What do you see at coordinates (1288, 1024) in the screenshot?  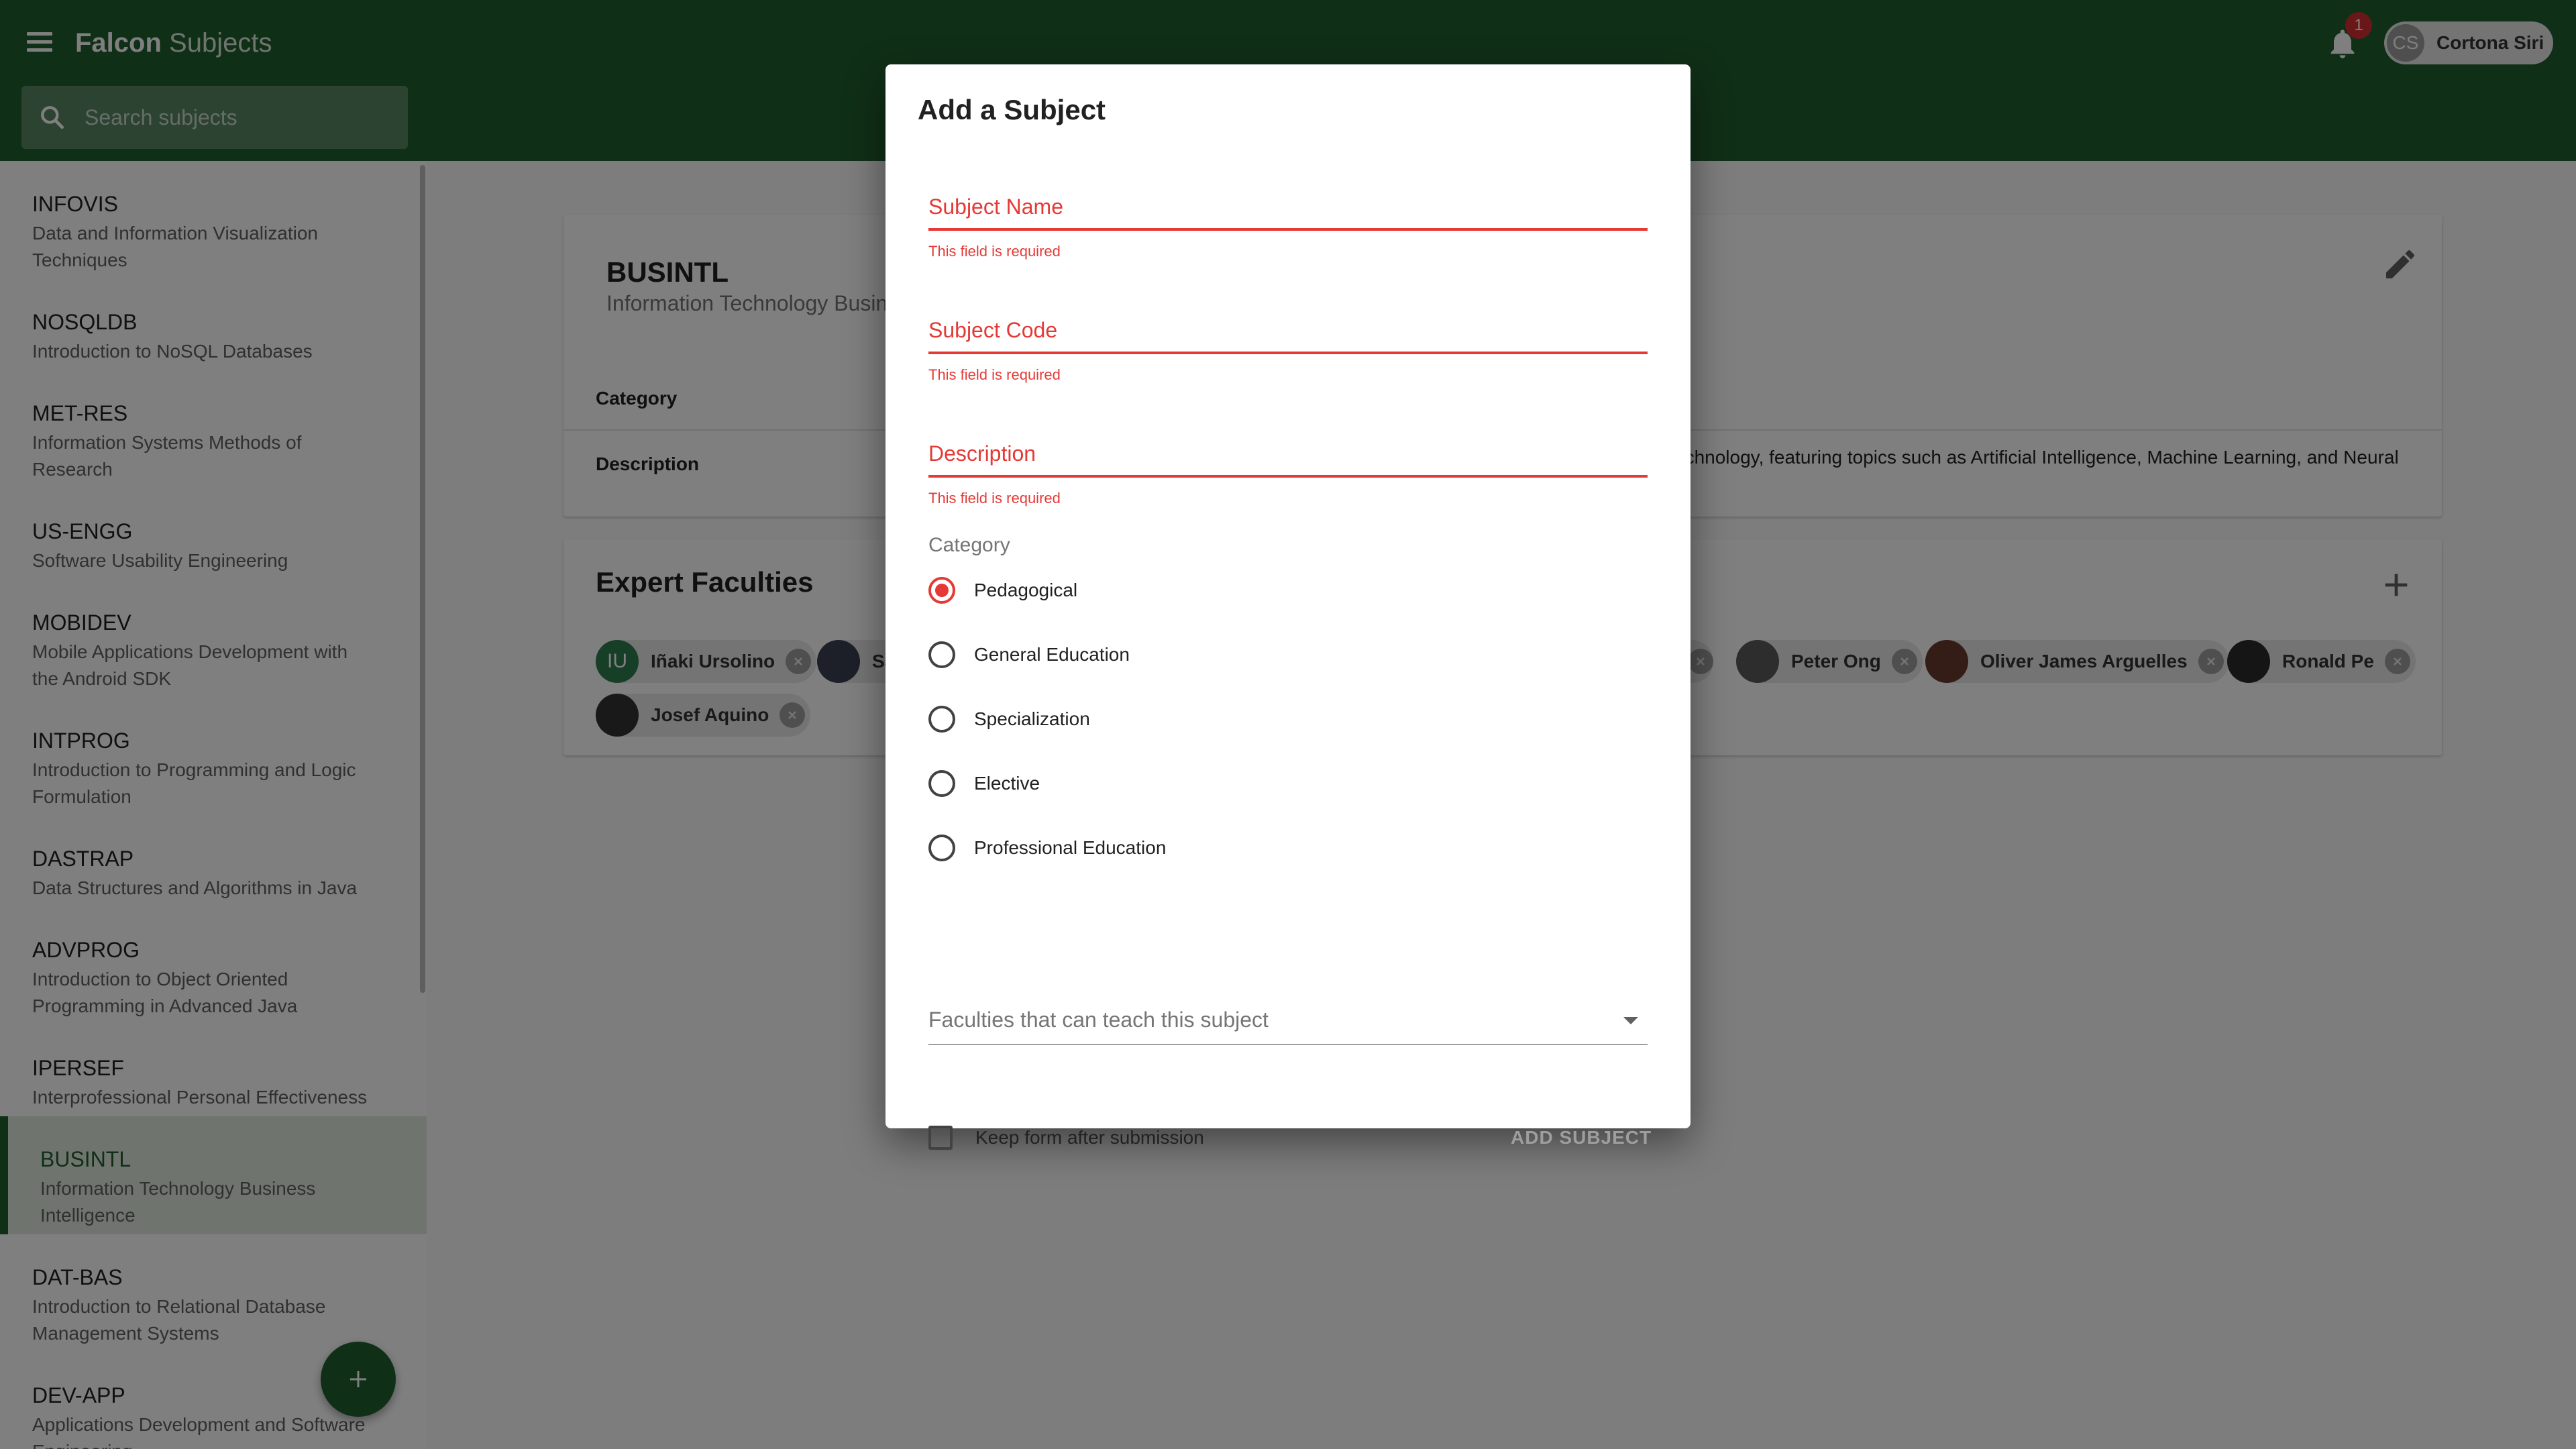 I see `faculties-select: Faculties that can teach this subject` at bounding box center [1288, 1024].